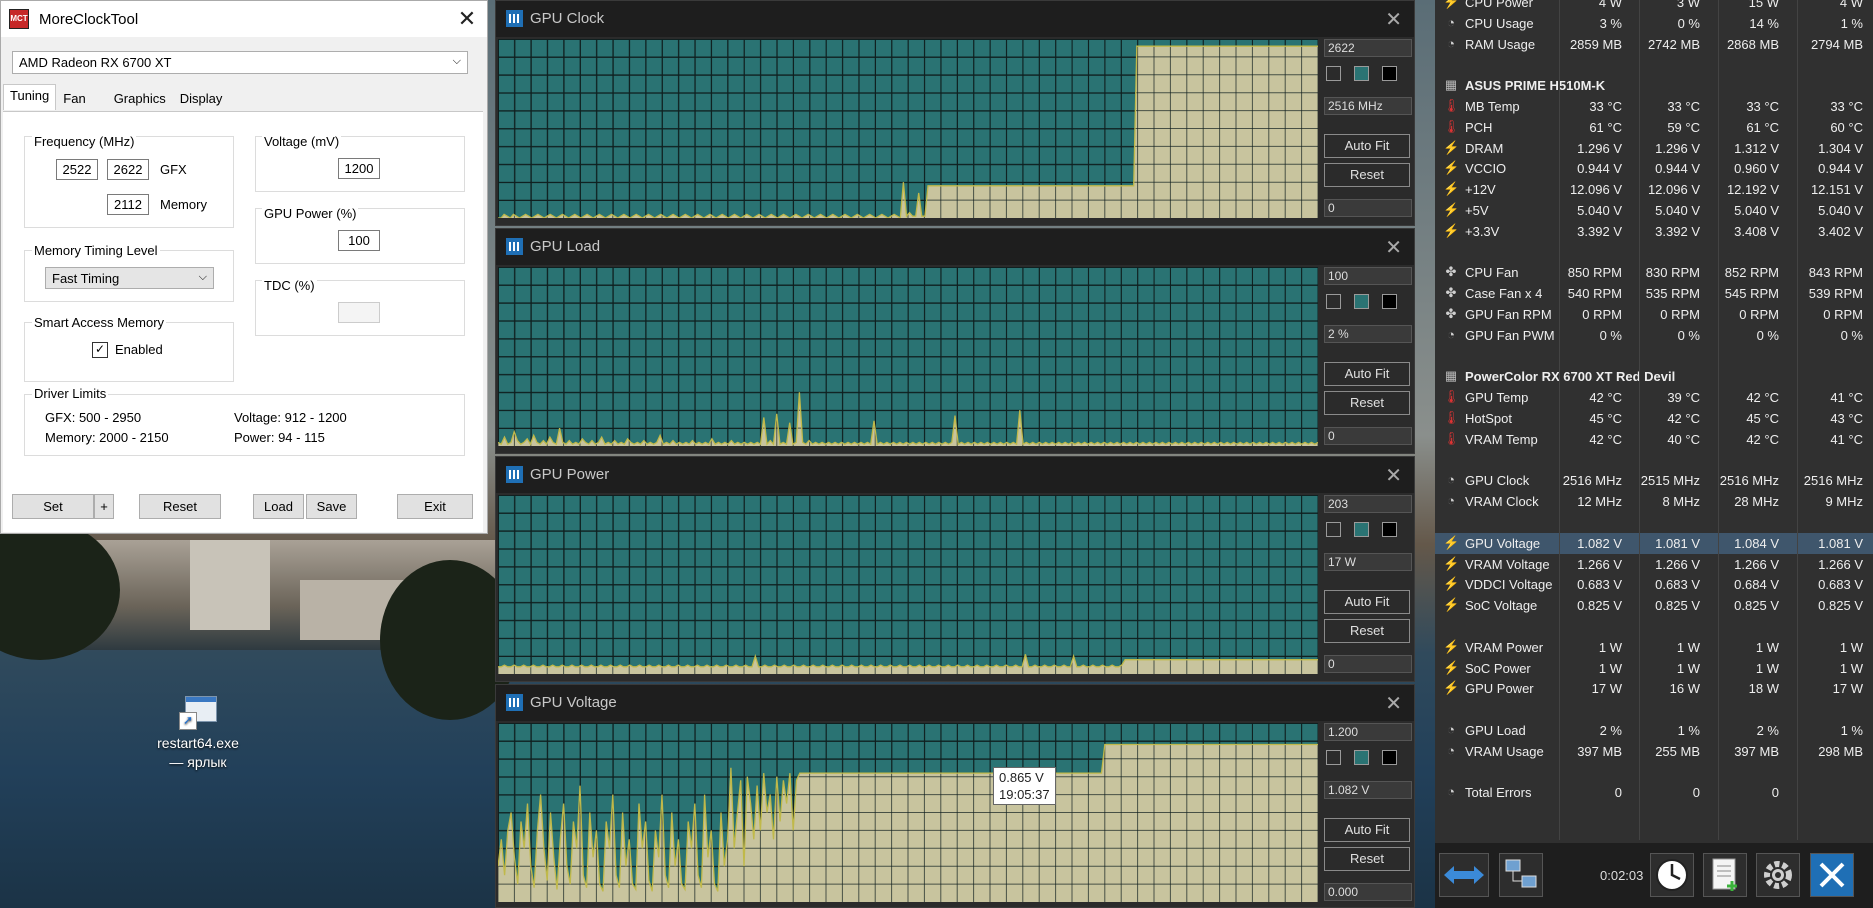 Image resolution: width=1873 pixels, height=908 pixels. Describe the element at coordinates (1846, 418) in the screenshot. I see `sensor-value: 43 °C` at that location.